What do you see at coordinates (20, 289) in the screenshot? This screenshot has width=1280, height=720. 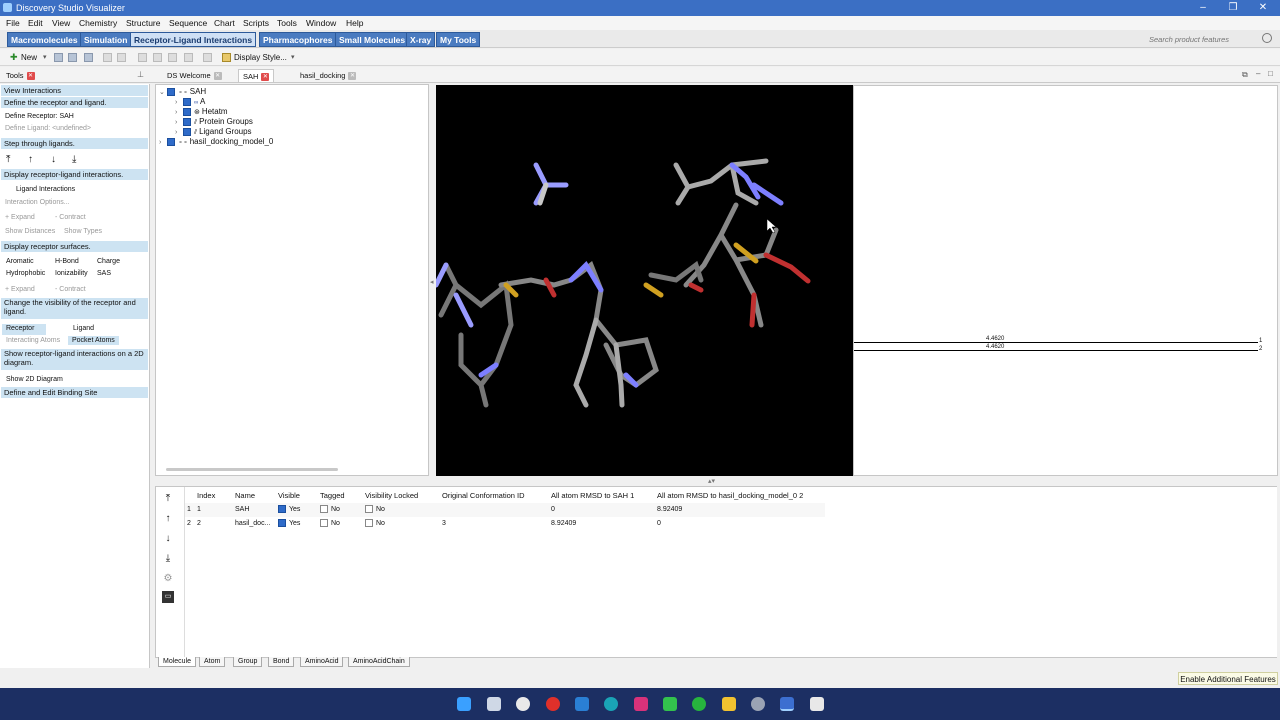 I see `surface-expand-link: + Expand` at bounding box center [20, 289].